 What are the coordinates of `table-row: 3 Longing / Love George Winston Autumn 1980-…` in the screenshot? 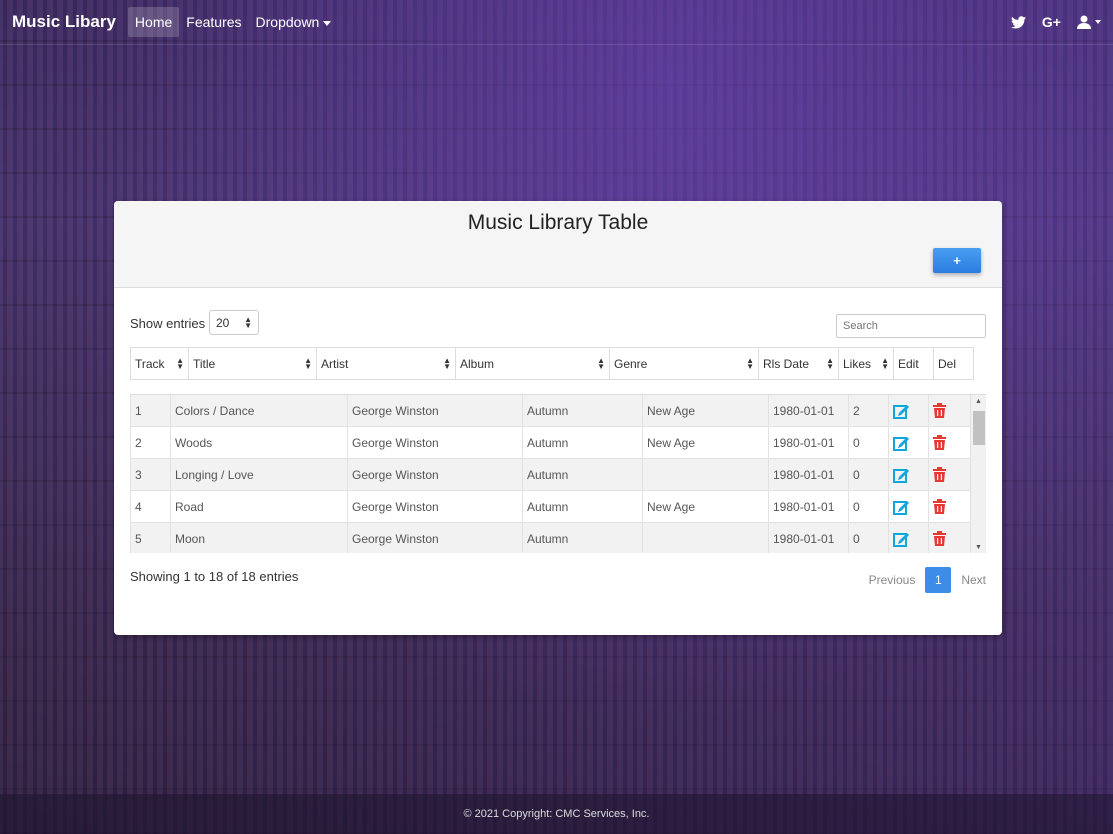 It's located at (558, 475).